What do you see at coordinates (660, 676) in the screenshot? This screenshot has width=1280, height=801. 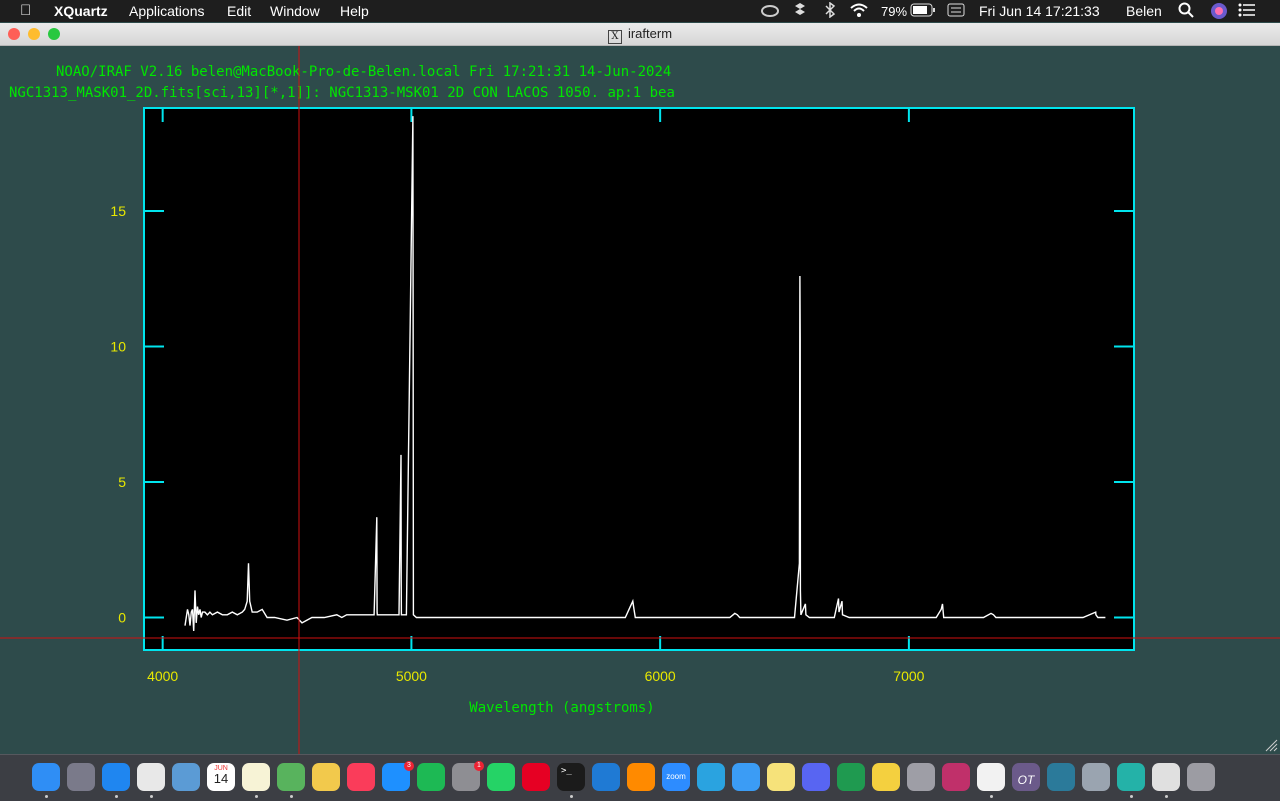 I see `x-tick-label: 6000` at bounding box center [660, 676].